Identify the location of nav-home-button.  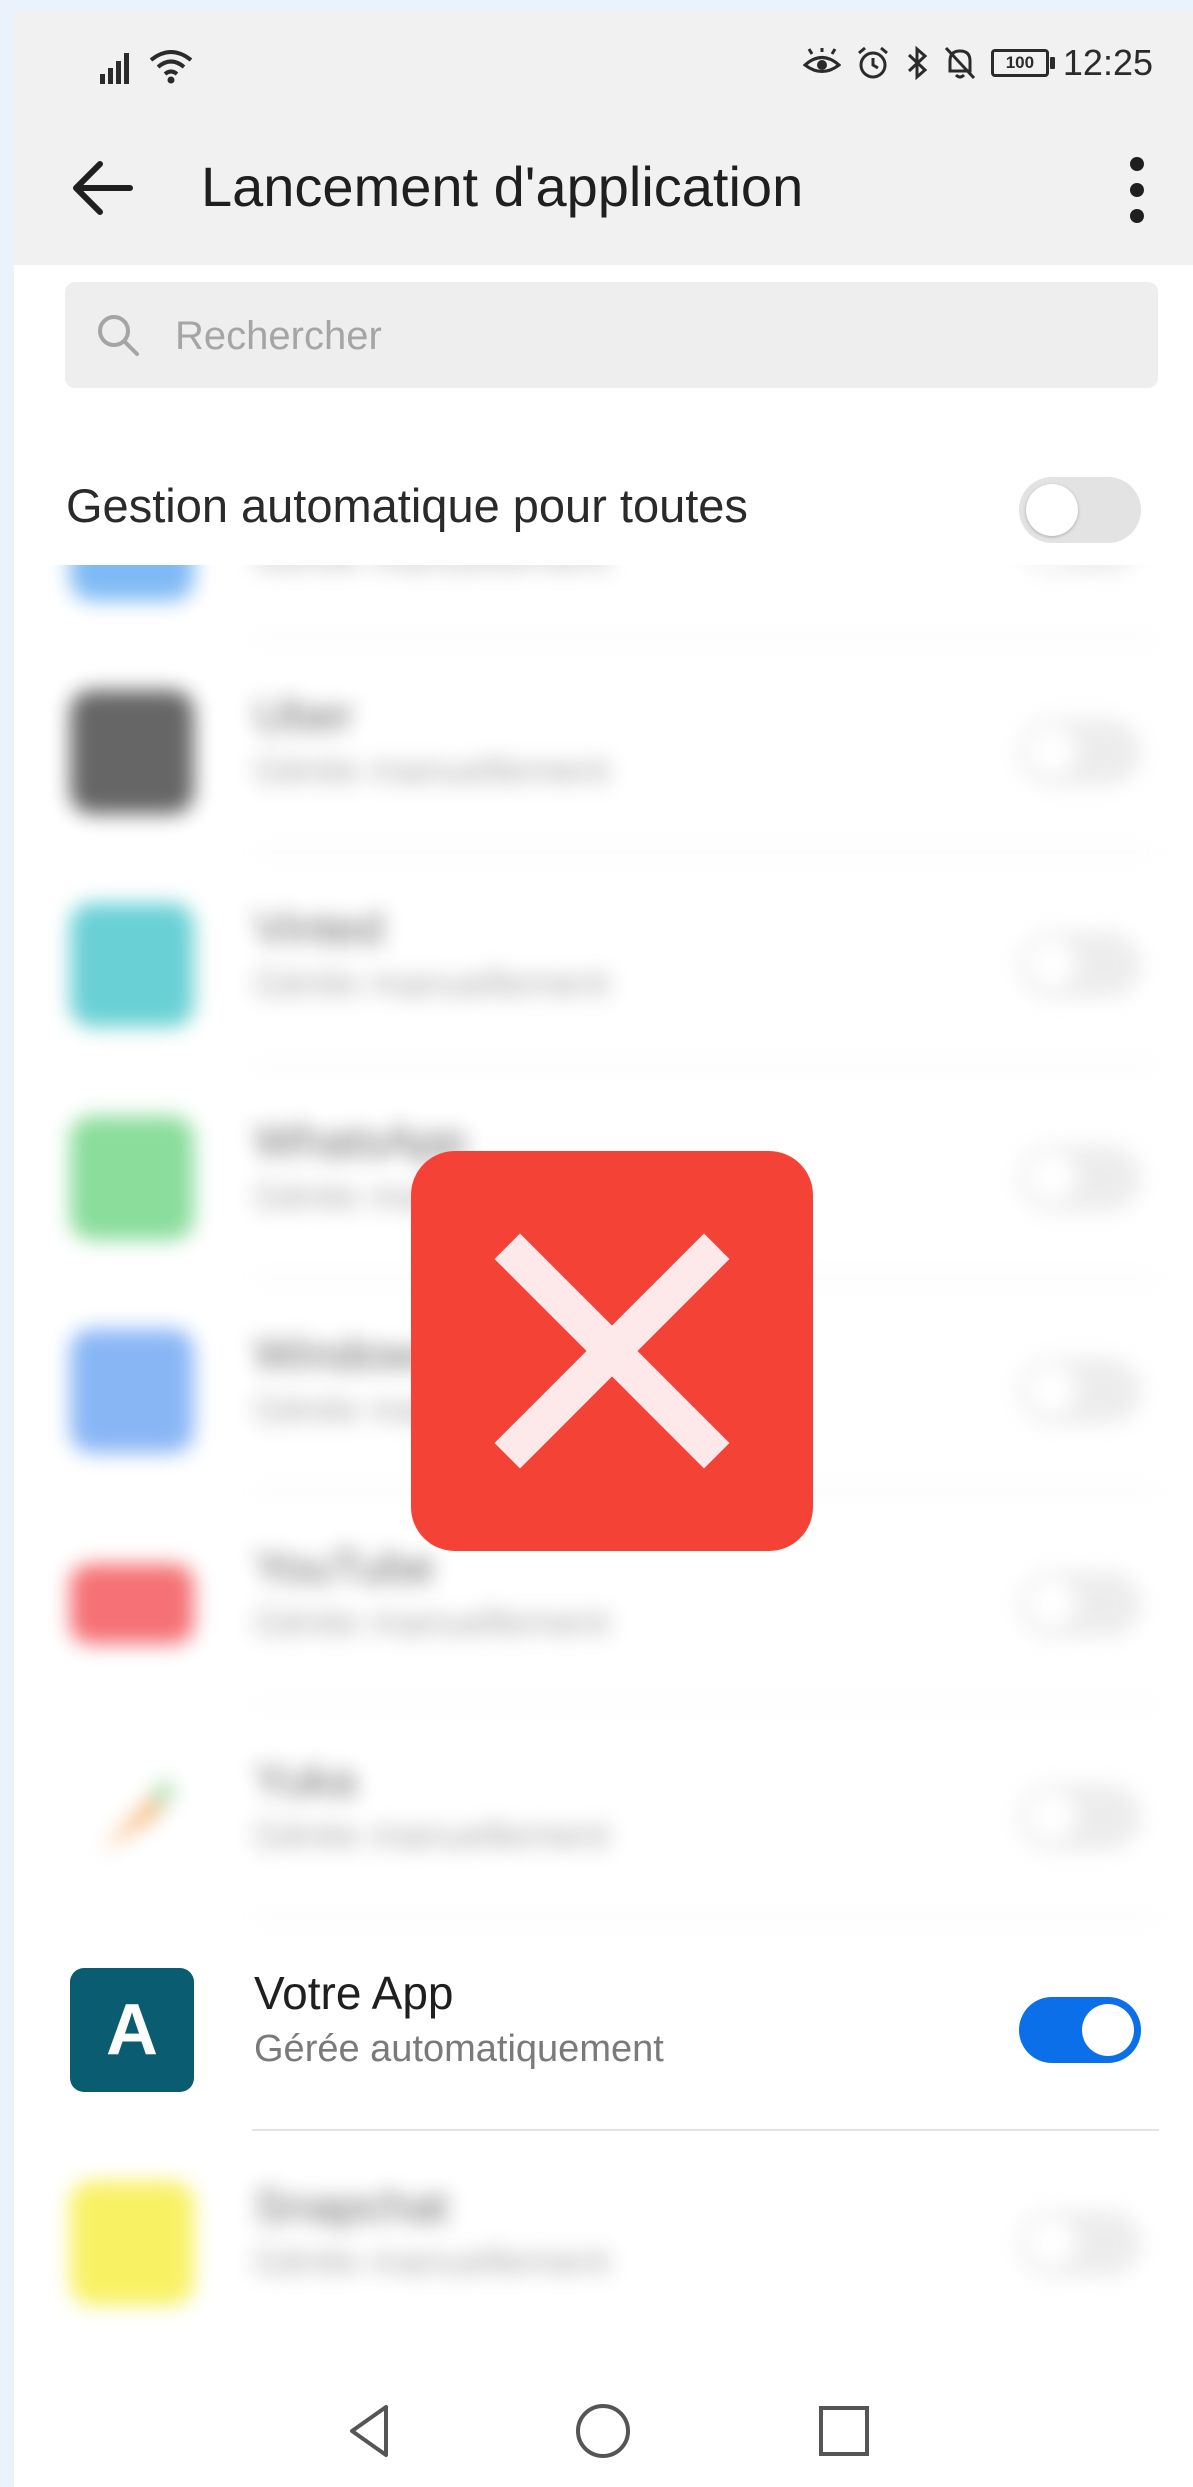
(603, 2431).